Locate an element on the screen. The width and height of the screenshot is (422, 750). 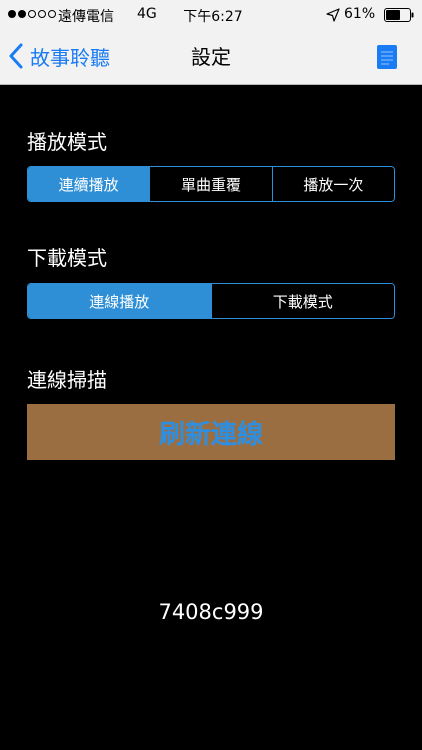
top-bar: 遠傳電信 4G 下午6:27 61% 故事聆聽 設定 is located at coordinates (211, 42).